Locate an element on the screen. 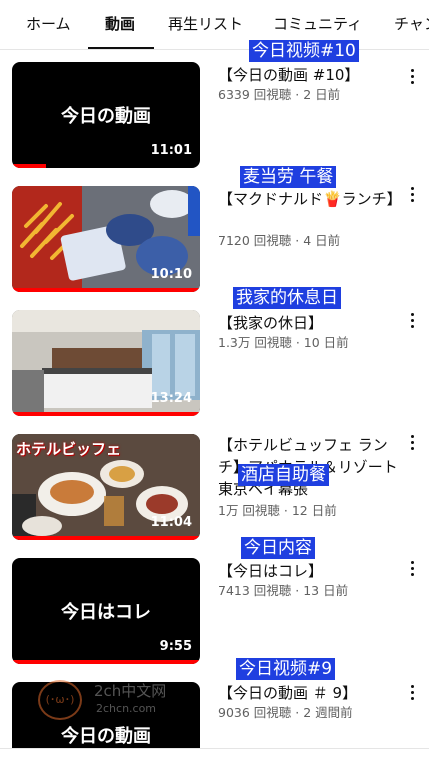  annotation-label: 今日视频#10 is located at coordinates (304, 51).